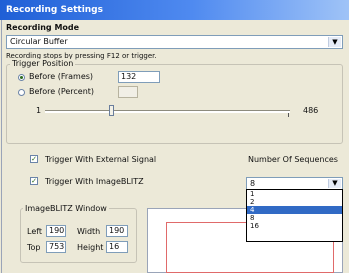 The image size is (349, 273). Describe the element at coordinates (34, 181) in the screenshot. I see `imageblitz-checkbox: ✓` at that location.